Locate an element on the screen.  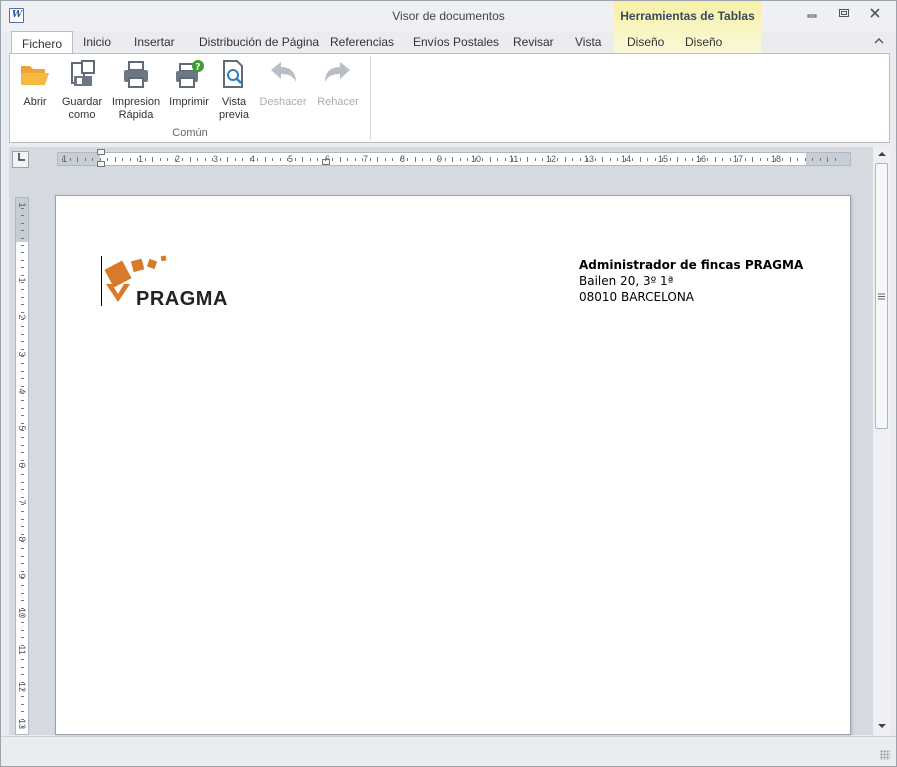
restore-button is located at coordinates (844, 15).